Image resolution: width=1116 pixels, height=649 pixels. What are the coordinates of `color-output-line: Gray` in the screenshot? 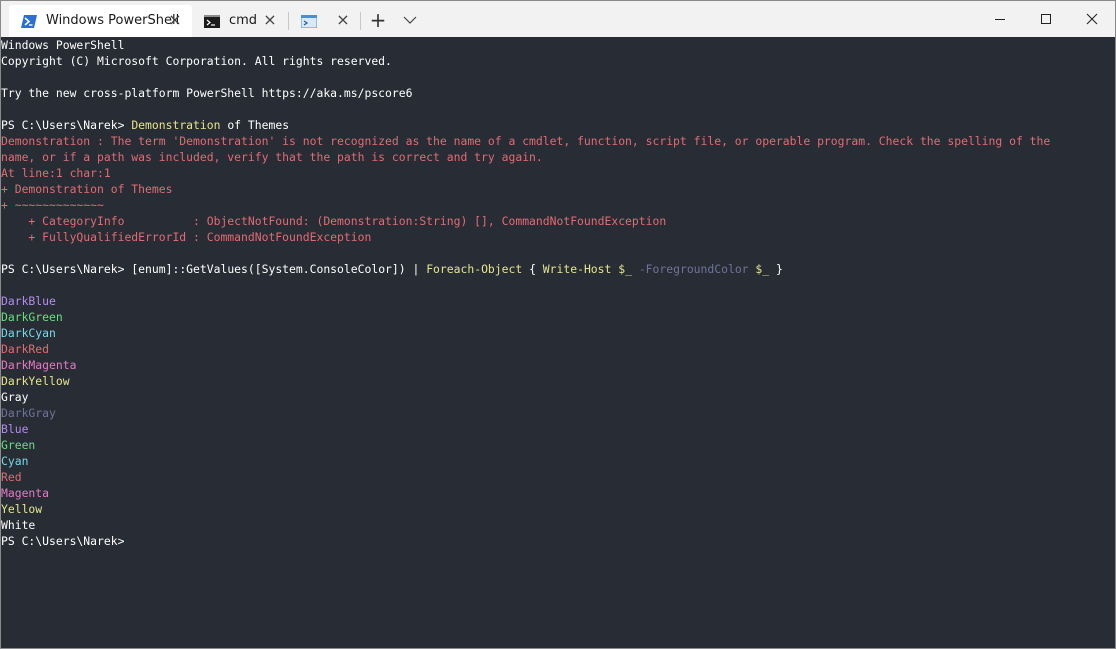 It's located at (15, 397).